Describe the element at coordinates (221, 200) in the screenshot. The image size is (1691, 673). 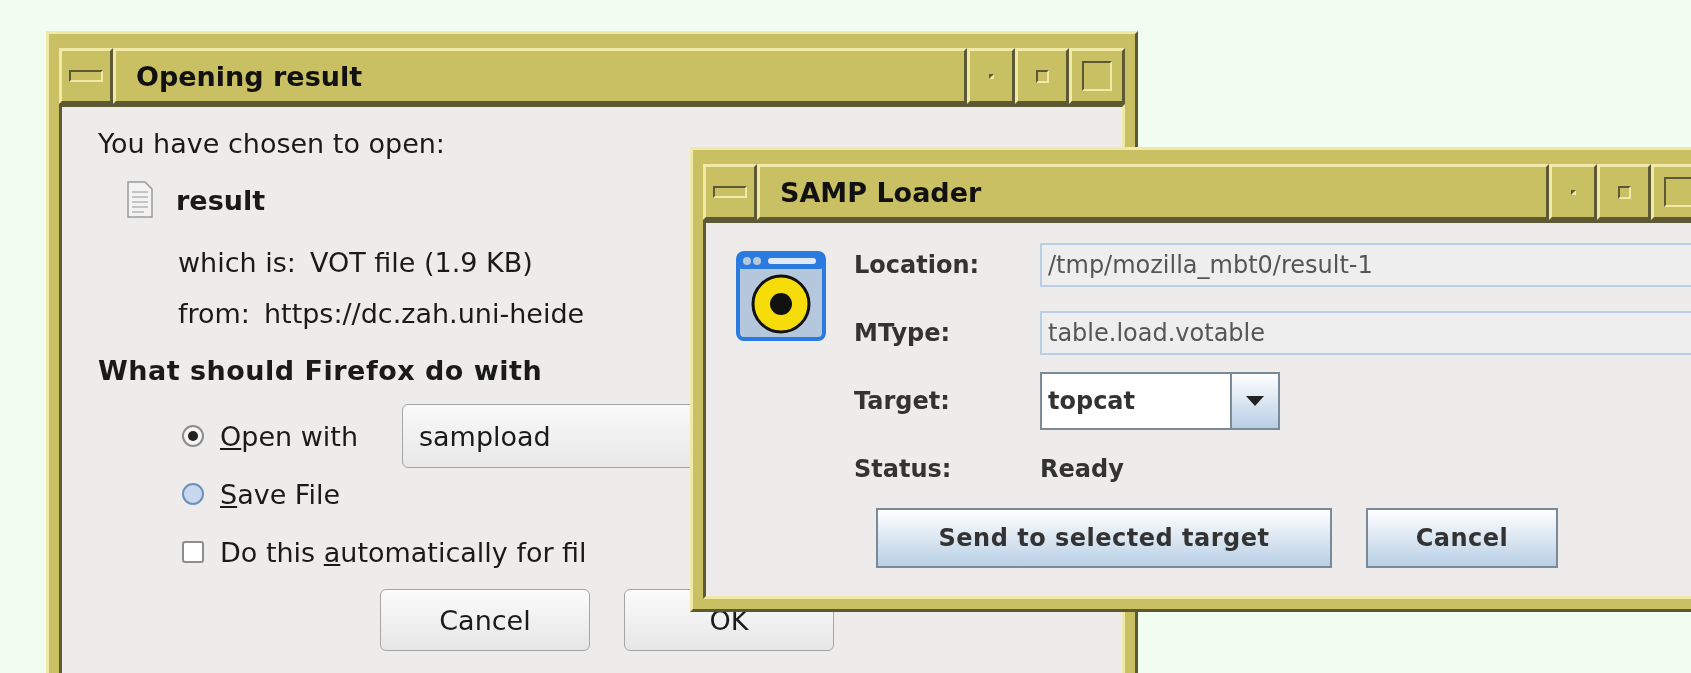
I see `file-name: result` at that location.